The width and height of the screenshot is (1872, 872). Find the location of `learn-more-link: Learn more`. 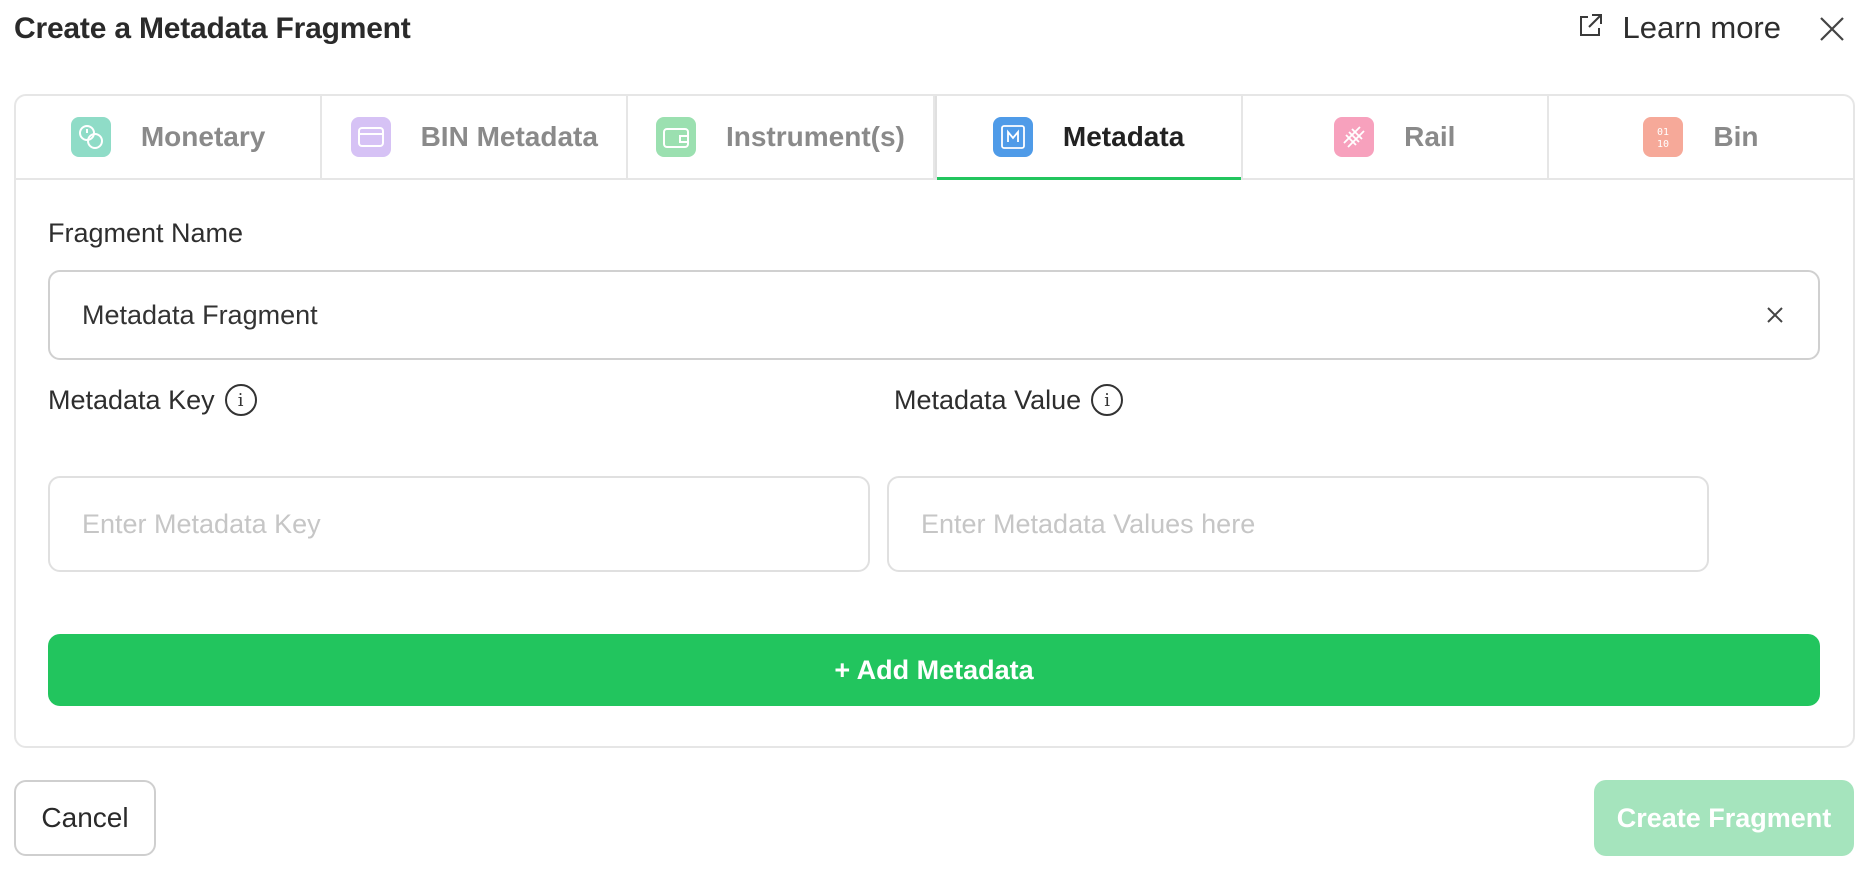

learn-more-link: Learn more is located at coordinates (1678, 28).